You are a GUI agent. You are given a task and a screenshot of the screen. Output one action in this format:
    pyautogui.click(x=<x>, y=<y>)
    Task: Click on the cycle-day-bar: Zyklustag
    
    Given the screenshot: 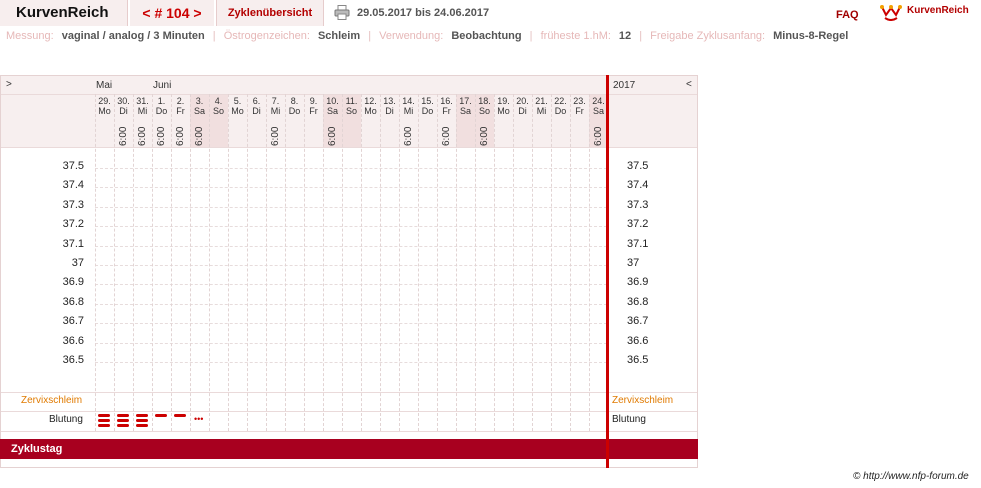 What is the action you would take?
    pyautogui.click(x=349, y=449)
    